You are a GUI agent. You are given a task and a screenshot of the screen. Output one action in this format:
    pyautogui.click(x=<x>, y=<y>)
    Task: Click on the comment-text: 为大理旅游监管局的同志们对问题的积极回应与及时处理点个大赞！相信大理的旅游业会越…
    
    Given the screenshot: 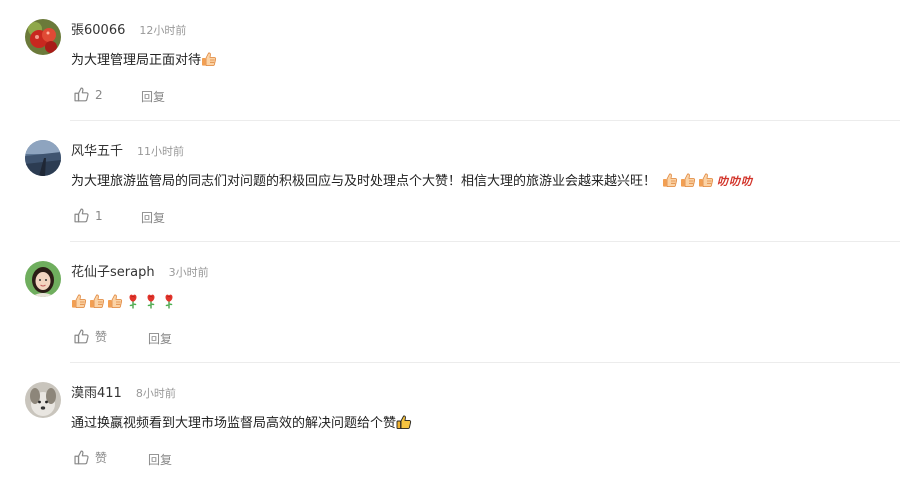 What is the action you would take?
    pyautogui.click(x=411, y=181)
    